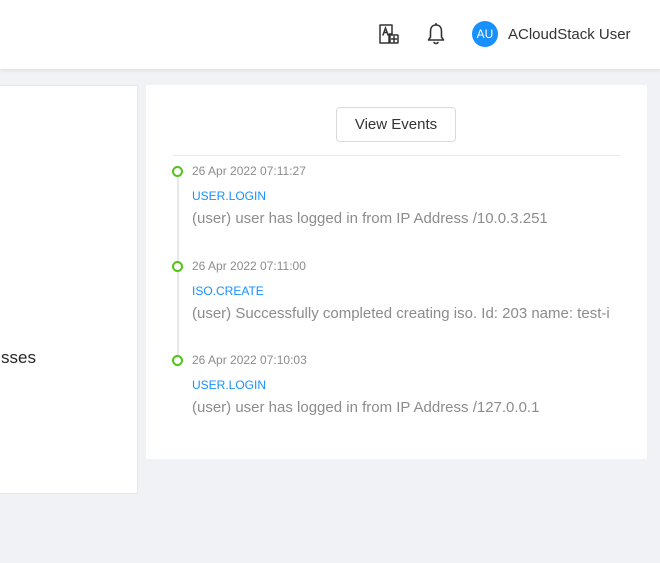 Image resolution: width=660 pixels, height=563 pixels. I want to click on event-type-link: ISO.CREATE, so click(228, 291).